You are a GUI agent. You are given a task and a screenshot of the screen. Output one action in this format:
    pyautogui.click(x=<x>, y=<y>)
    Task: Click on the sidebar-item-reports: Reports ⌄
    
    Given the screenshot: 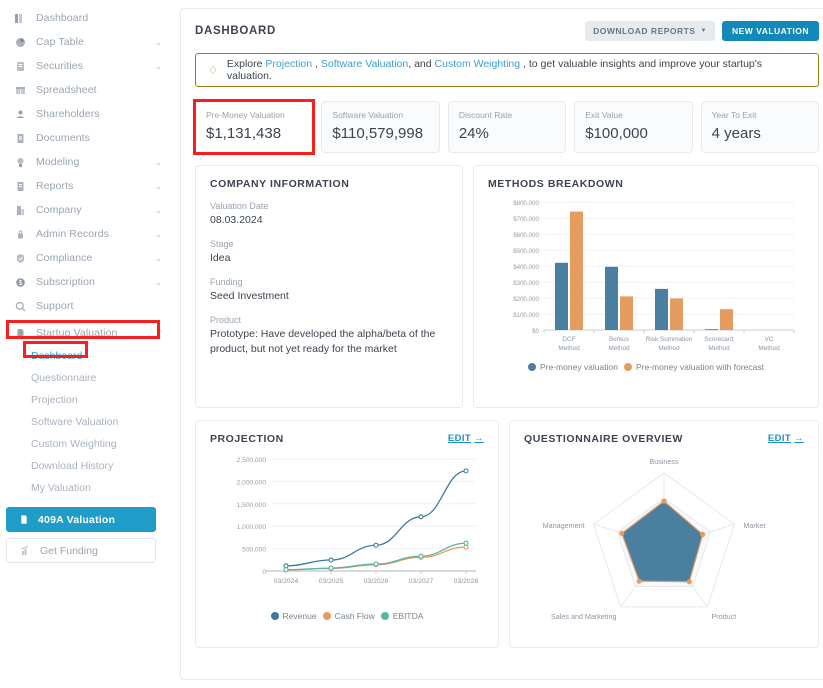 What is the action you would take?
    pyautogui.click(x=87, y=186)
    